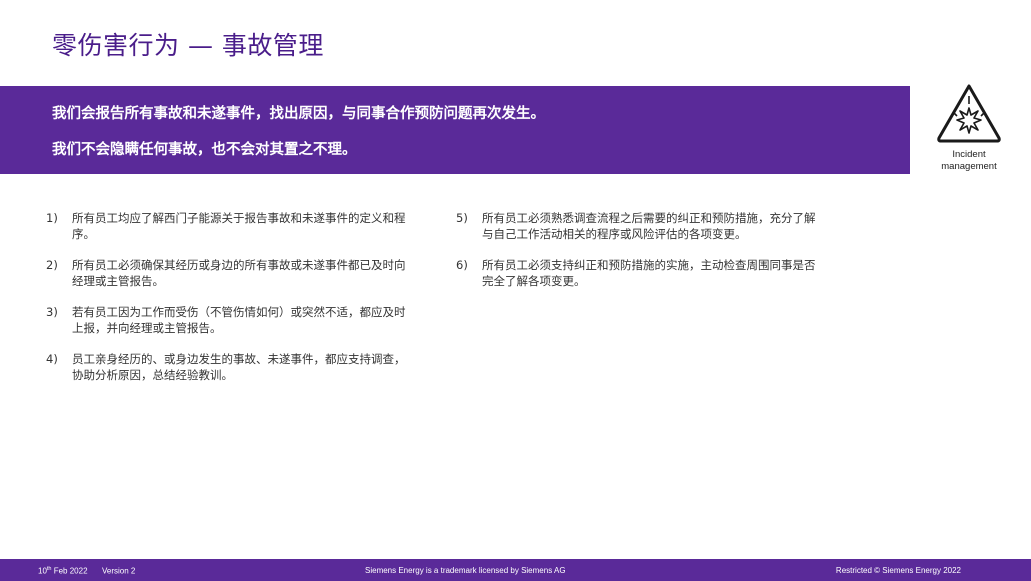 This screenshot has width=1031, height=581. I want to click on footer-date-rest: Feb 2022, so click(69, 571).